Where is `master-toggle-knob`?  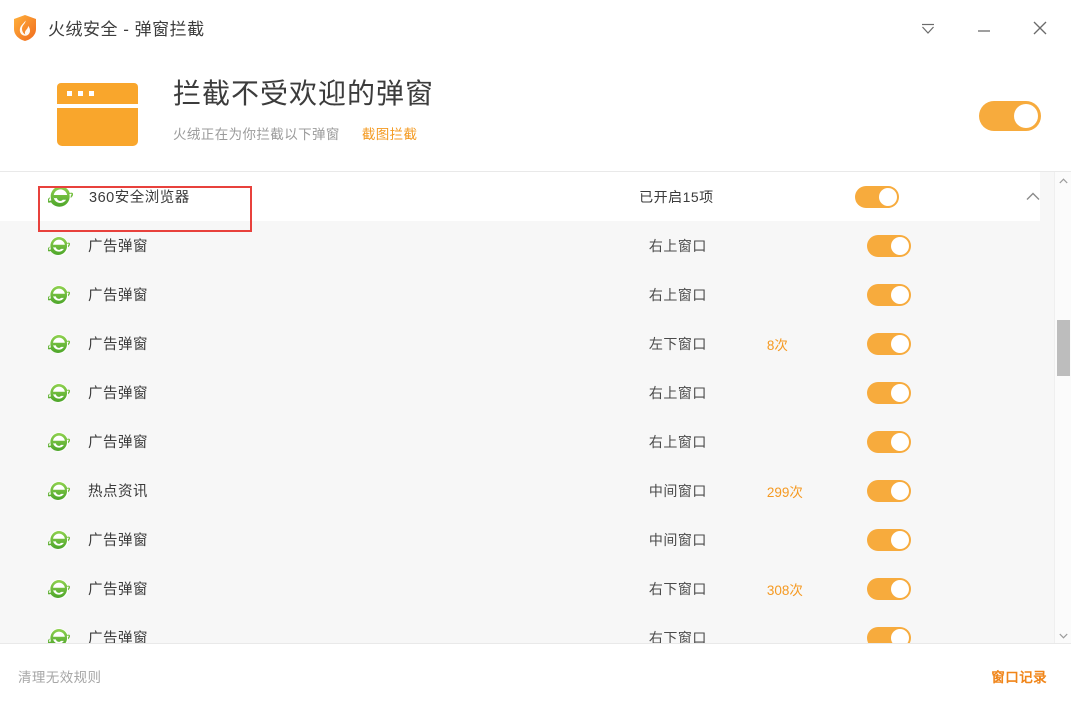
master-toggle-knob is located at coordinates (1026, 116).